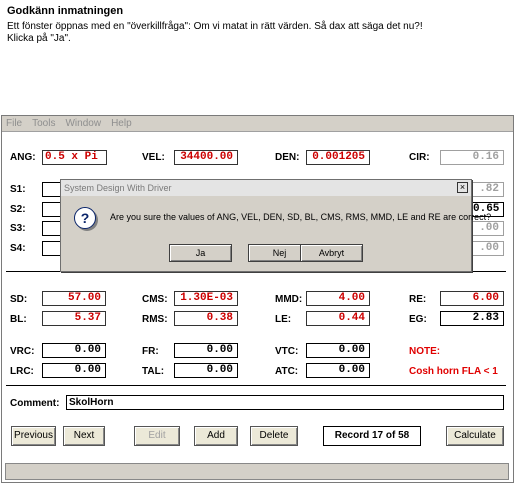  What do you see at coordinates (475, 436) in the screenshot?
I see `calculate-button: Calculate` at bounding box center [475, 436].